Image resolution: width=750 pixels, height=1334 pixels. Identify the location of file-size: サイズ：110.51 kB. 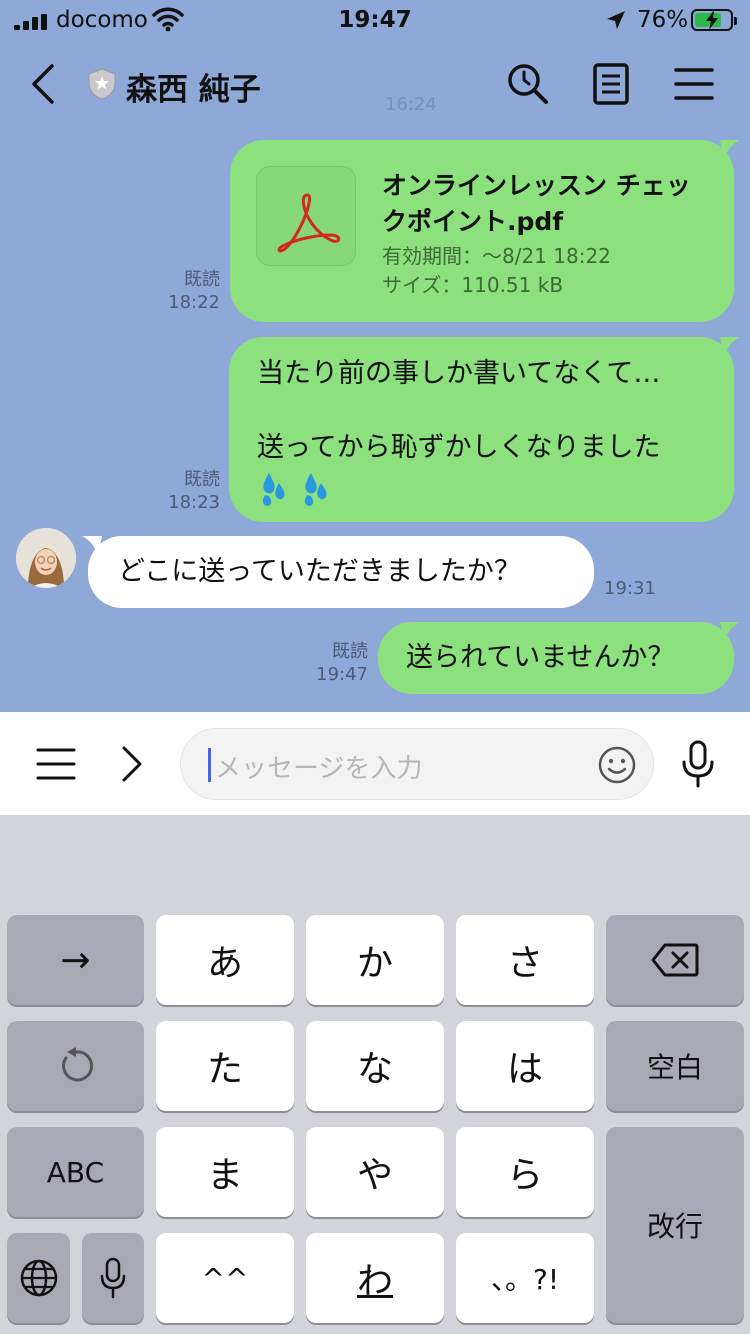
(473, 285).